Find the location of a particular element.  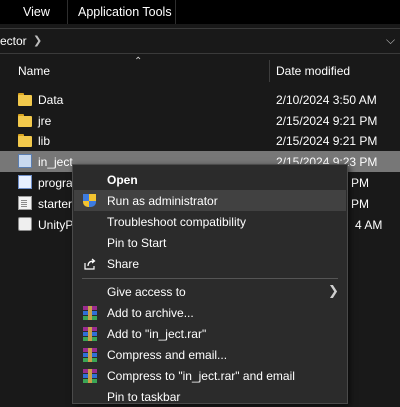

menu-item-pin-to-start: Pin to Start is located at coordinates (210, 242).